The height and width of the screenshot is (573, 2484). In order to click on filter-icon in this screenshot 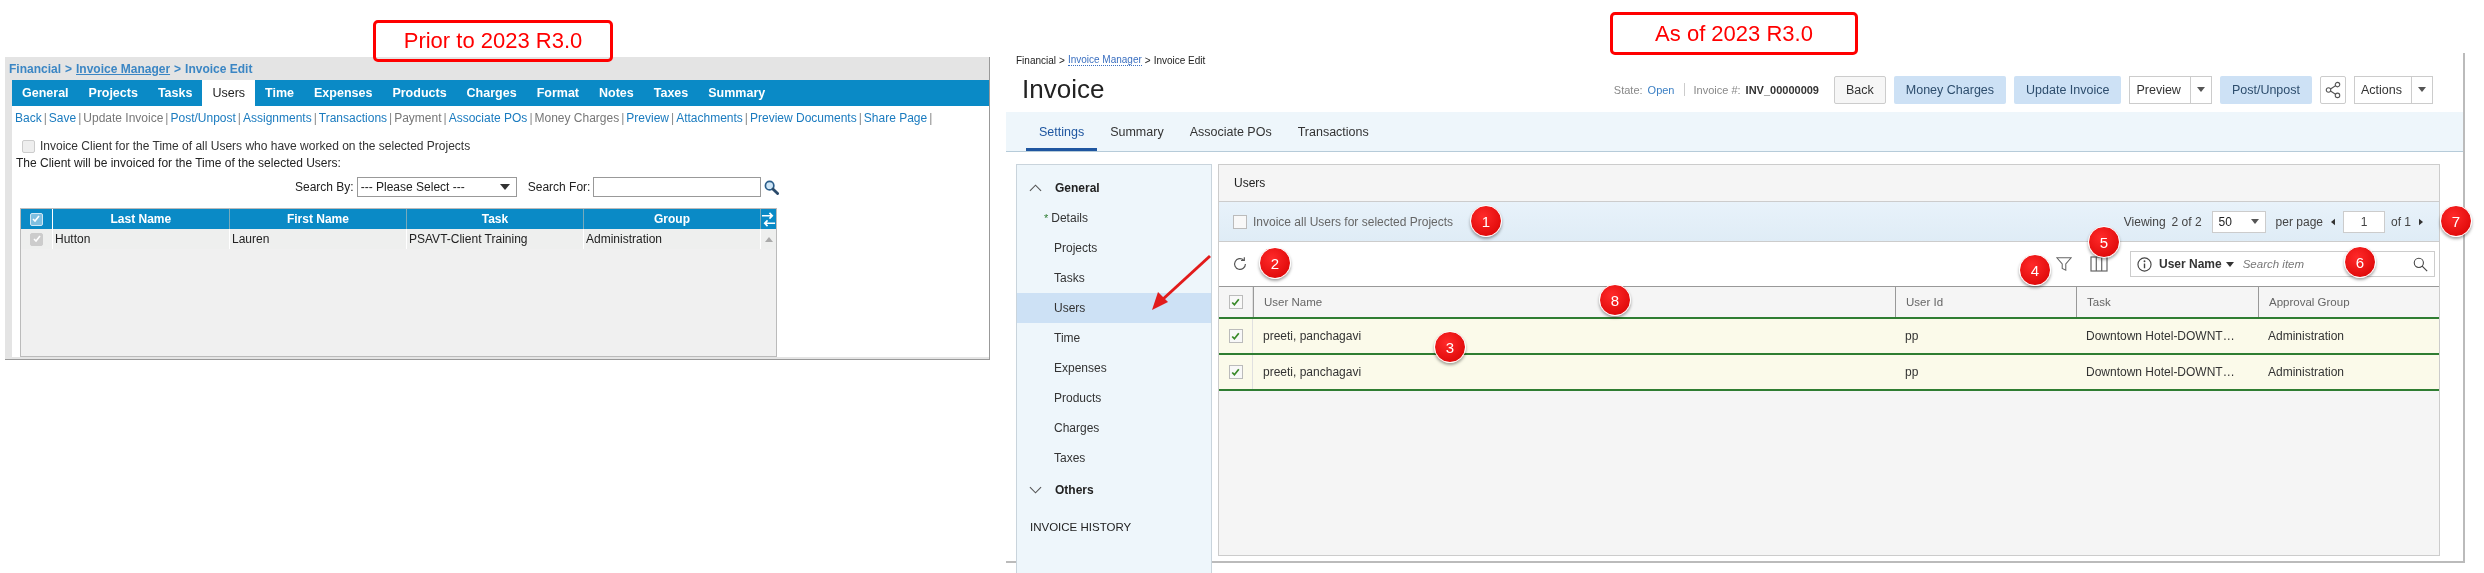, I will do `click(2064, 264)`.